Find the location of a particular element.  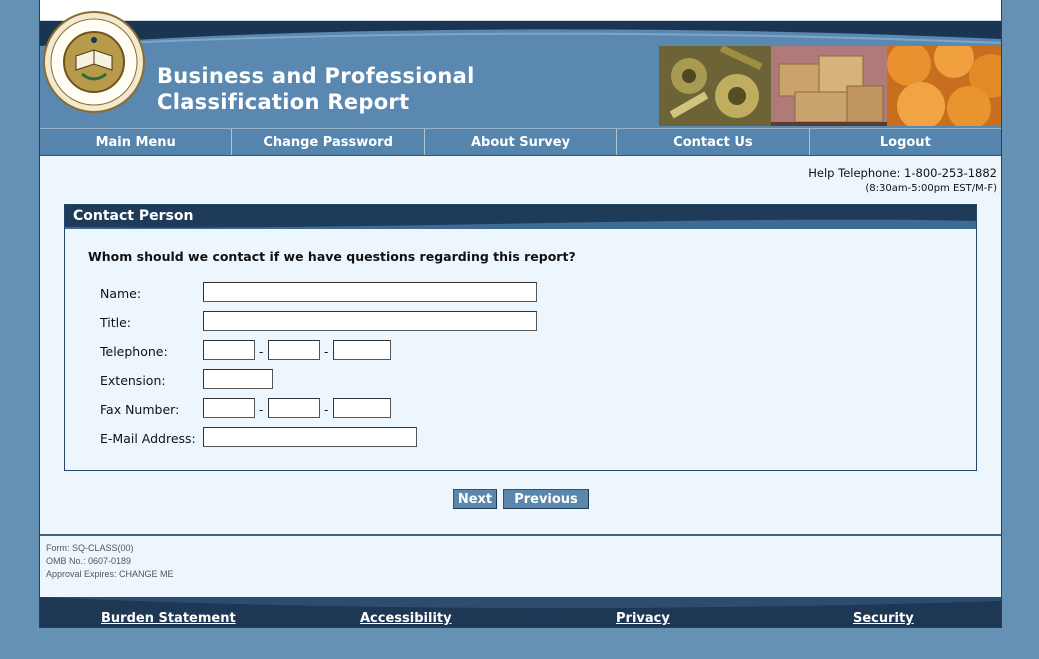

panel-header: Contact Person is located at coordinates (520, 217).